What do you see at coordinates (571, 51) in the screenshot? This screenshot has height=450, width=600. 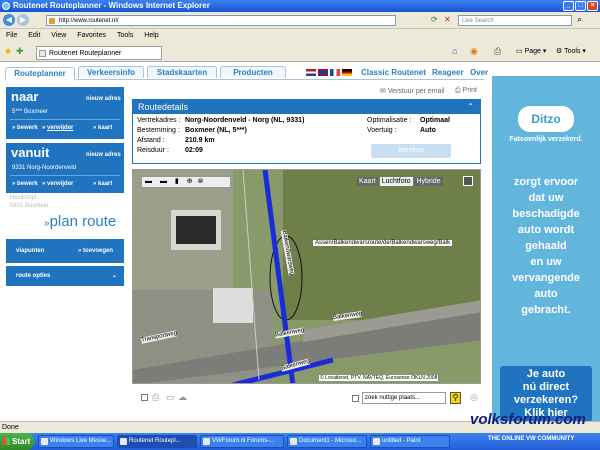 I see `tools-menu: ⚙ Tools ▾` at bounding box center [571, 51].